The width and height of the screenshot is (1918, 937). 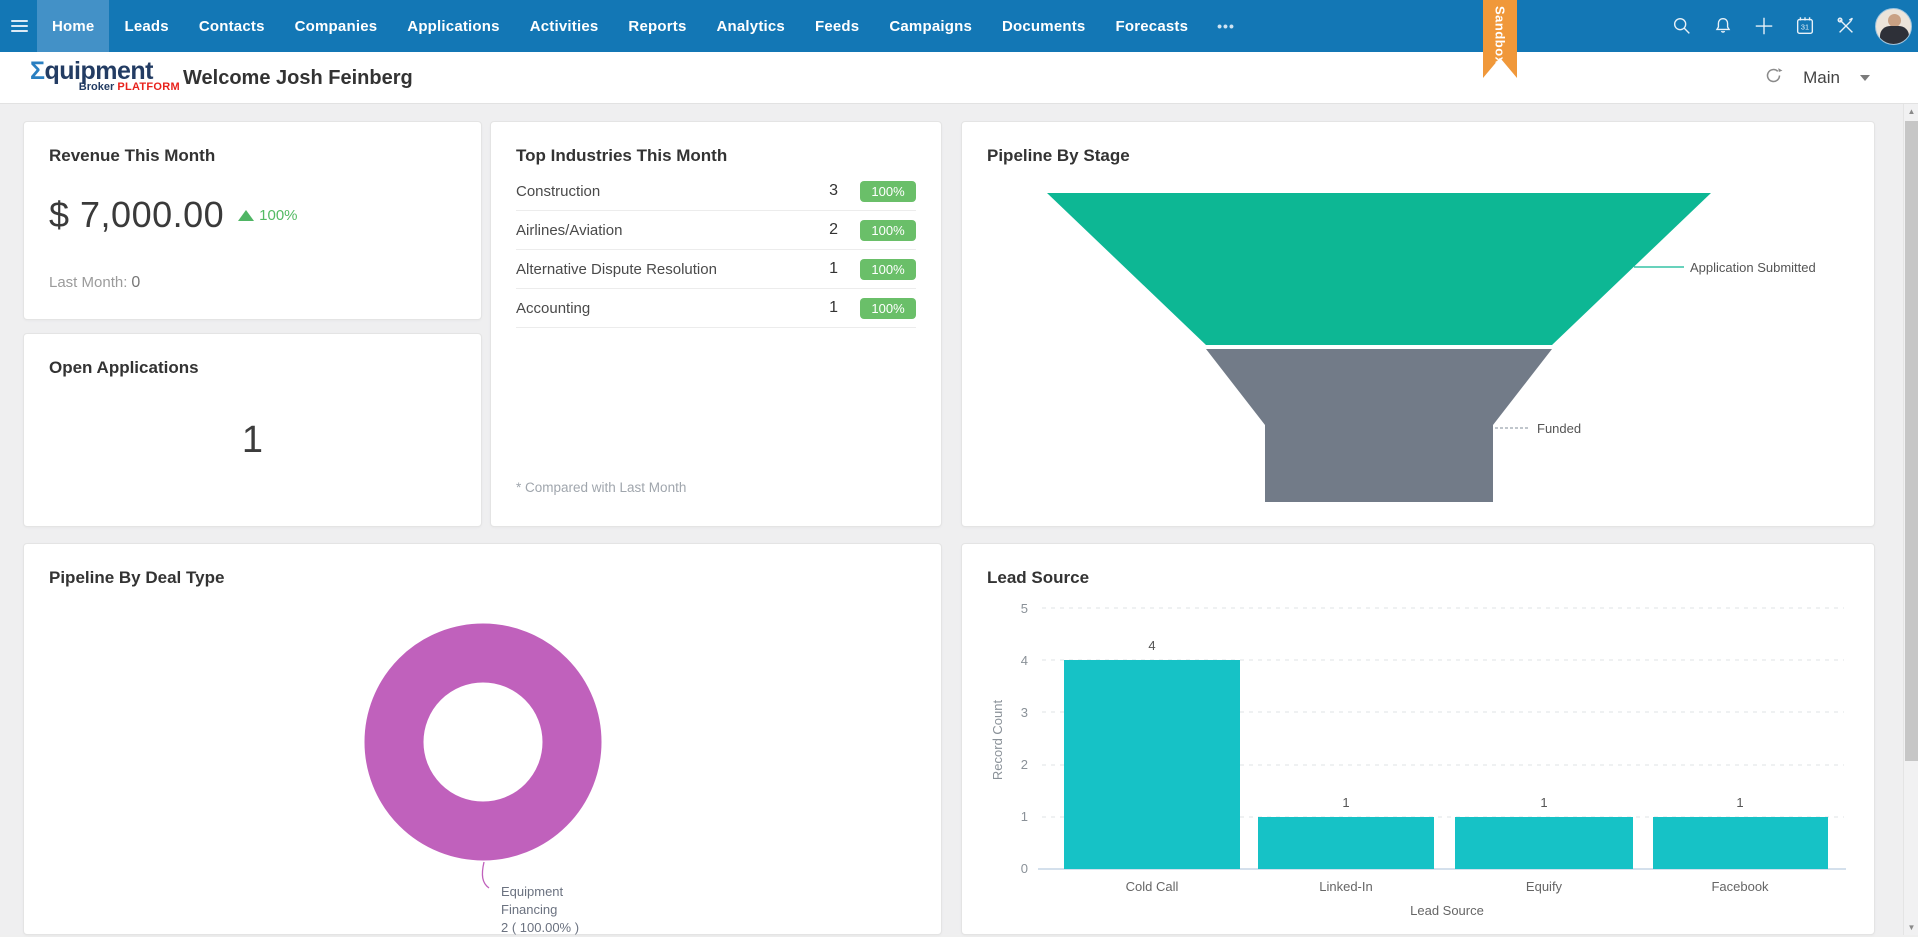 What do you see at coordinates (1024, 608) in the screenshot?
I see `svg-text: 5` at bounding box center [1024, 608].